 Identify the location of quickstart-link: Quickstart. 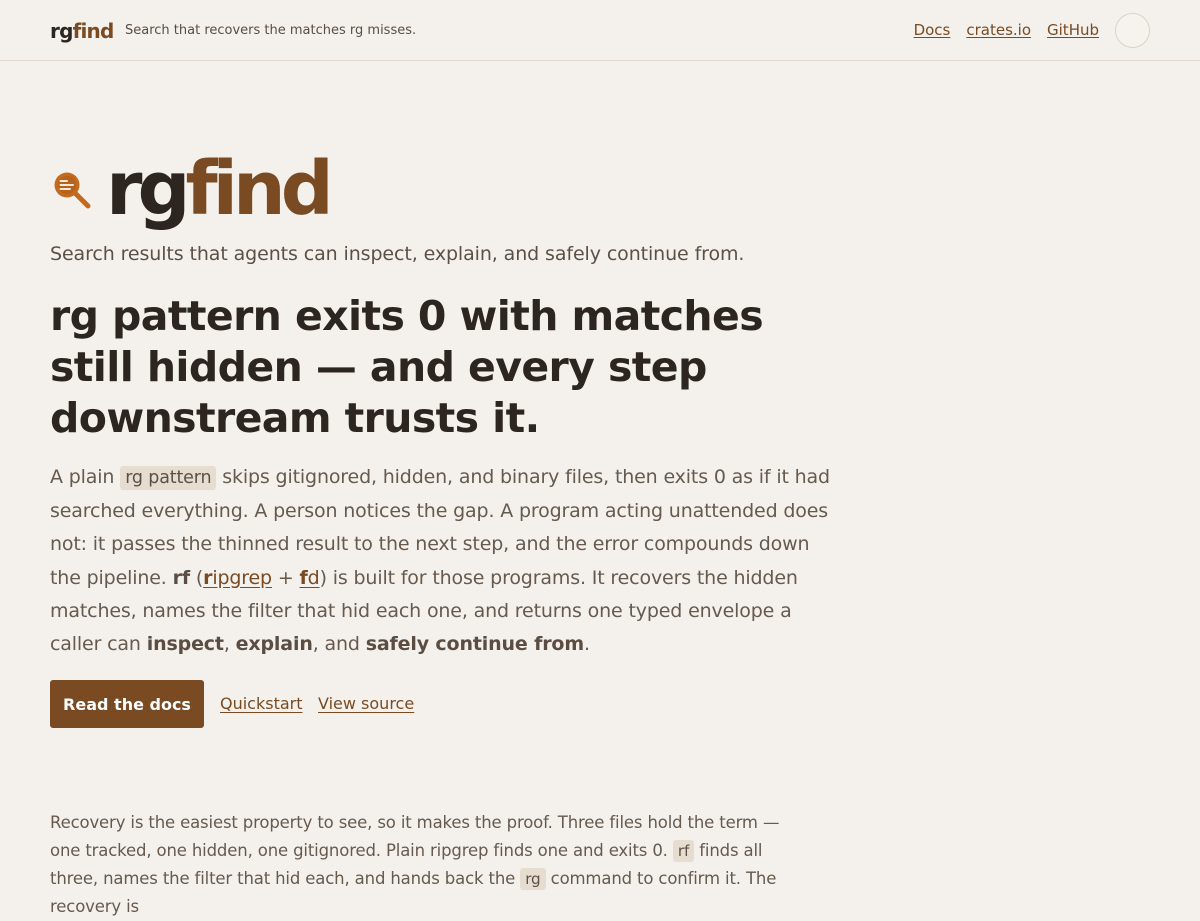
(261, 704).